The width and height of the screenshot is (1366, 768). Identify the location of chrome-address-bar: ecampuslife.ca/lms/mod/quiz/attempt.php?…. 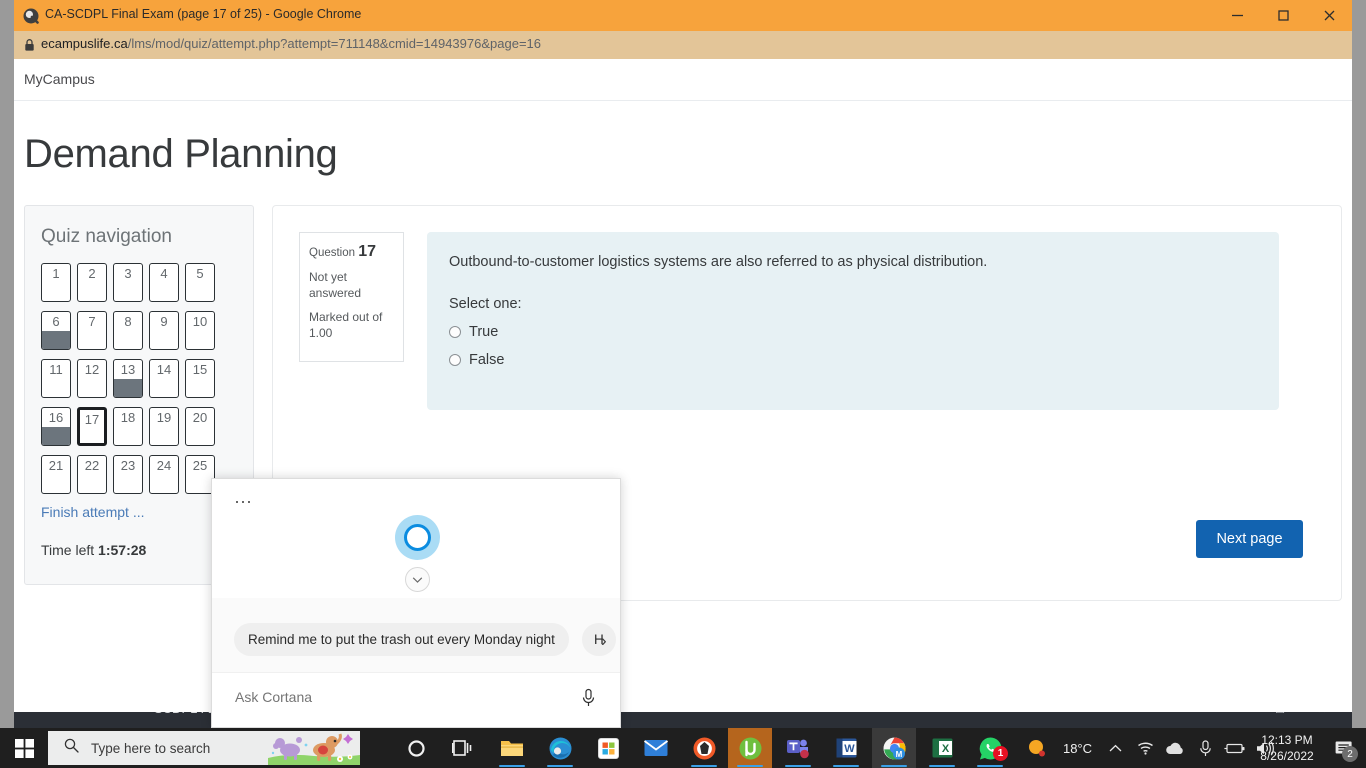
(683, 45).